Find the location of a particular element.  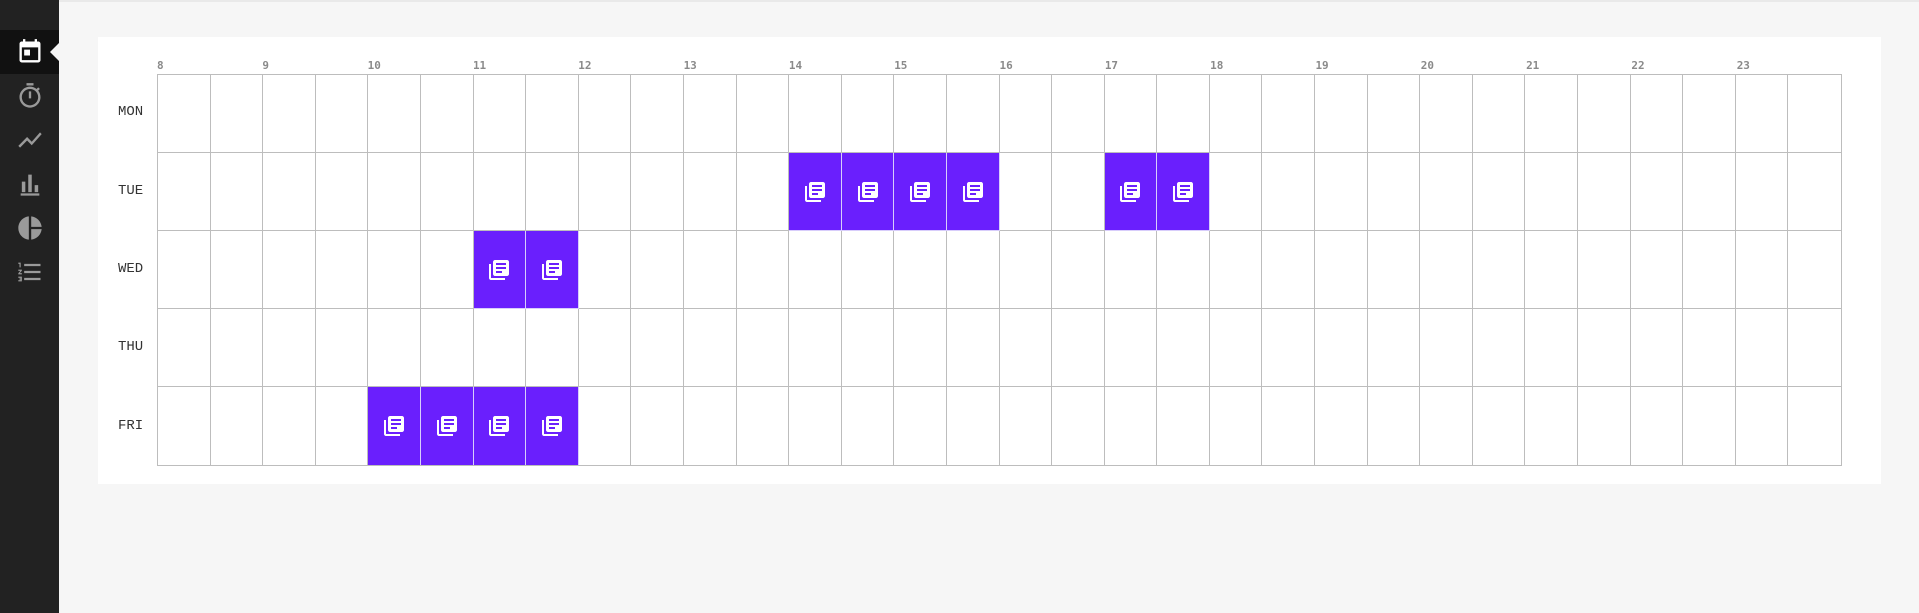

sidebar-item-trend is located at coordinates (29, 140).